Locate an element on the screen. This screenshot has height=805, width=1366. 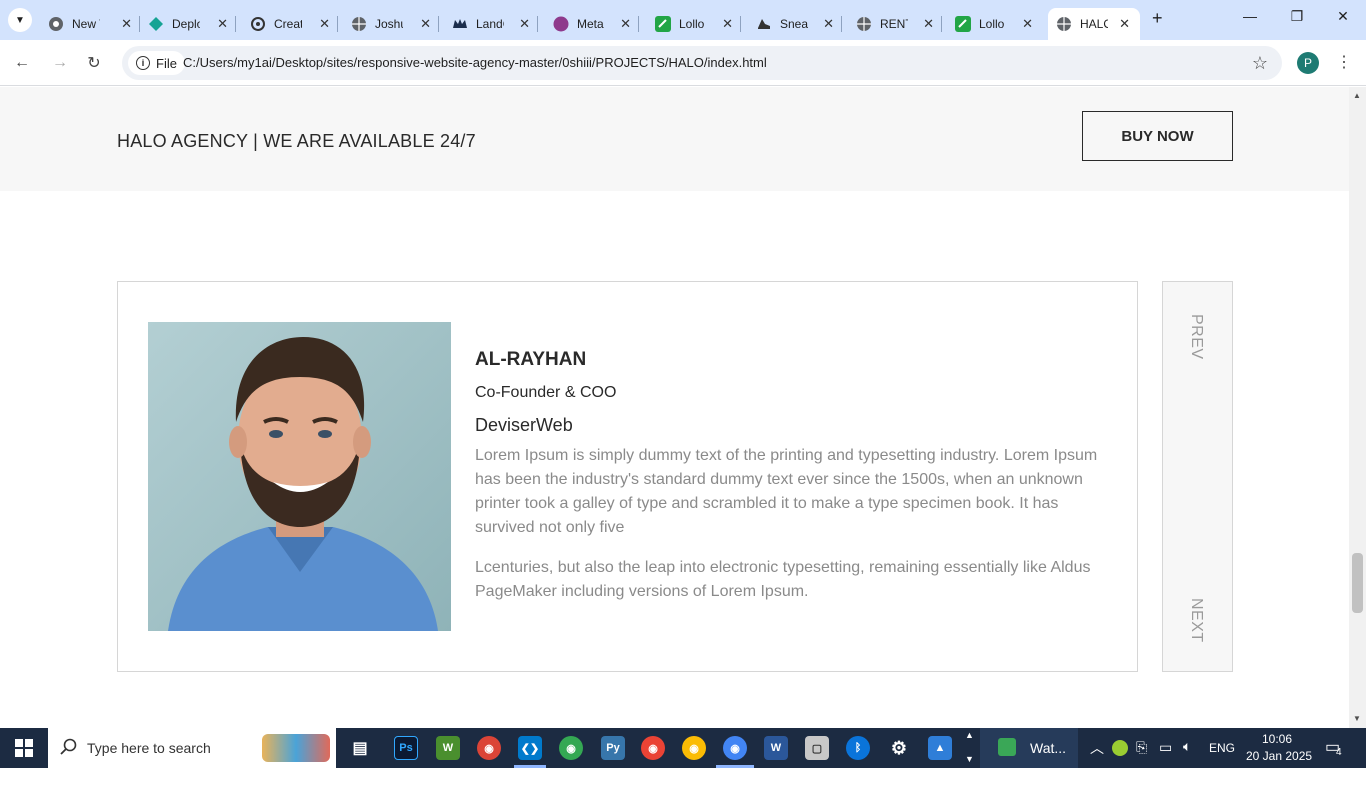
tab-land: LandC ✕ is located at coordinates (495, 24).